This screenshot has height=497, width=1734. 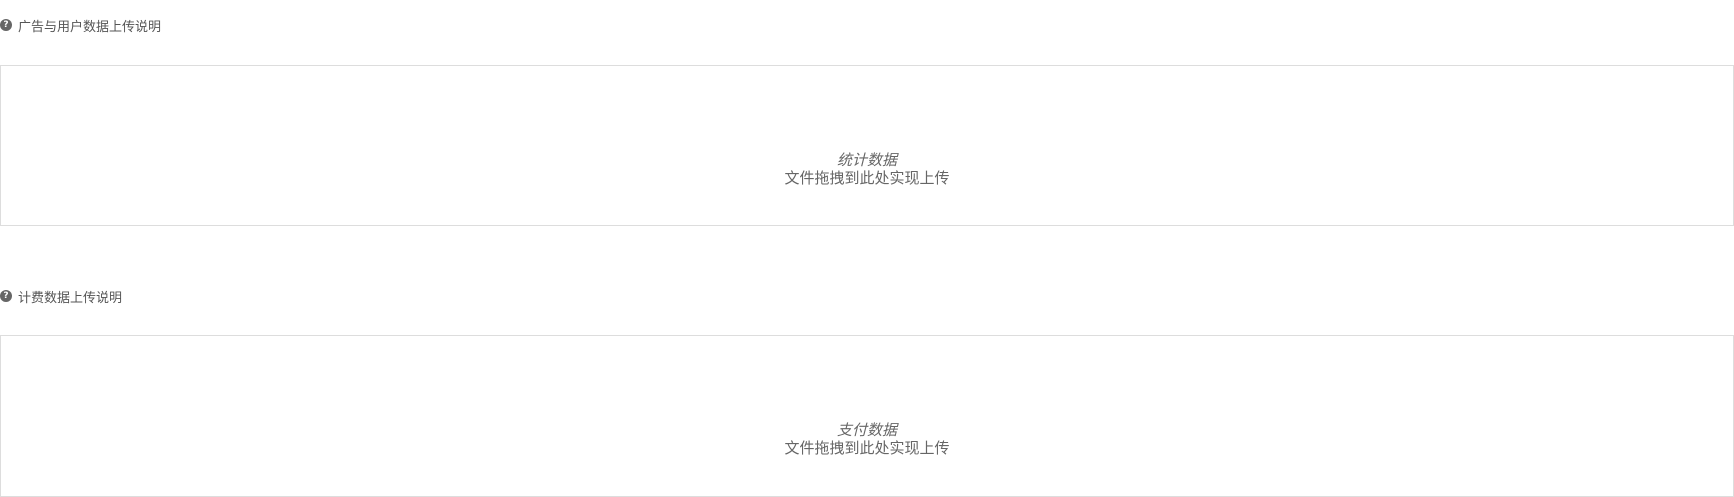 What do you see at coordinates (866, 160) in the screenshot?
I see `dropzone-title: 统计数据` at bounding box center [866, 160].